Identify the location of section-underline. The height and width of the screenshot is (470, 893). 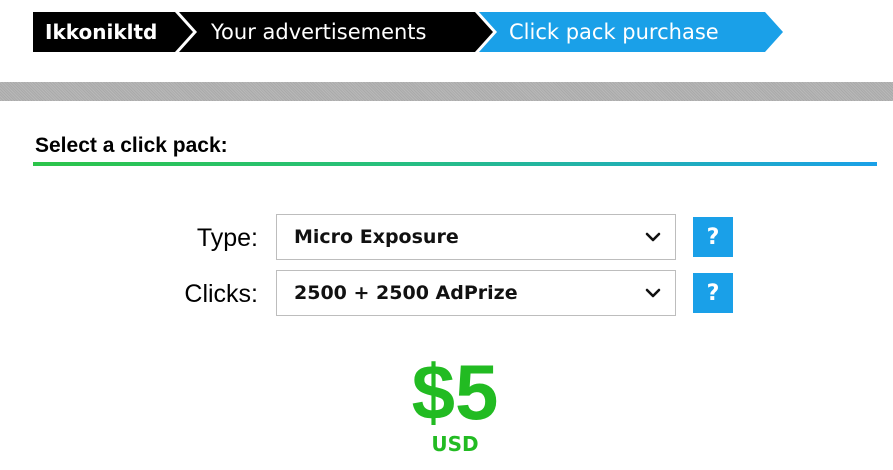
(455, 164).